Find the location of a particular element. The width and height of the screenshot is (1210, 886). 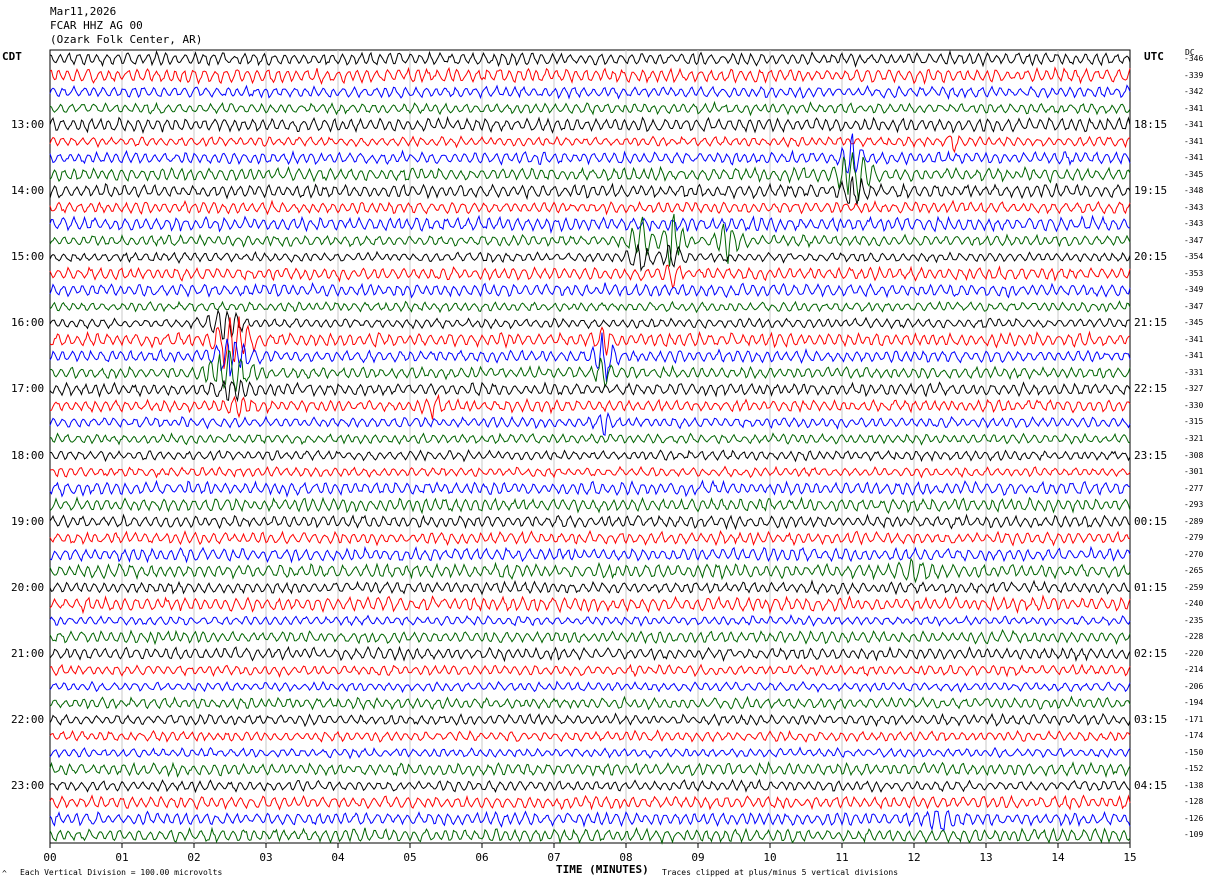

x-tick-label: 02 is located at coordinates (193, 857).